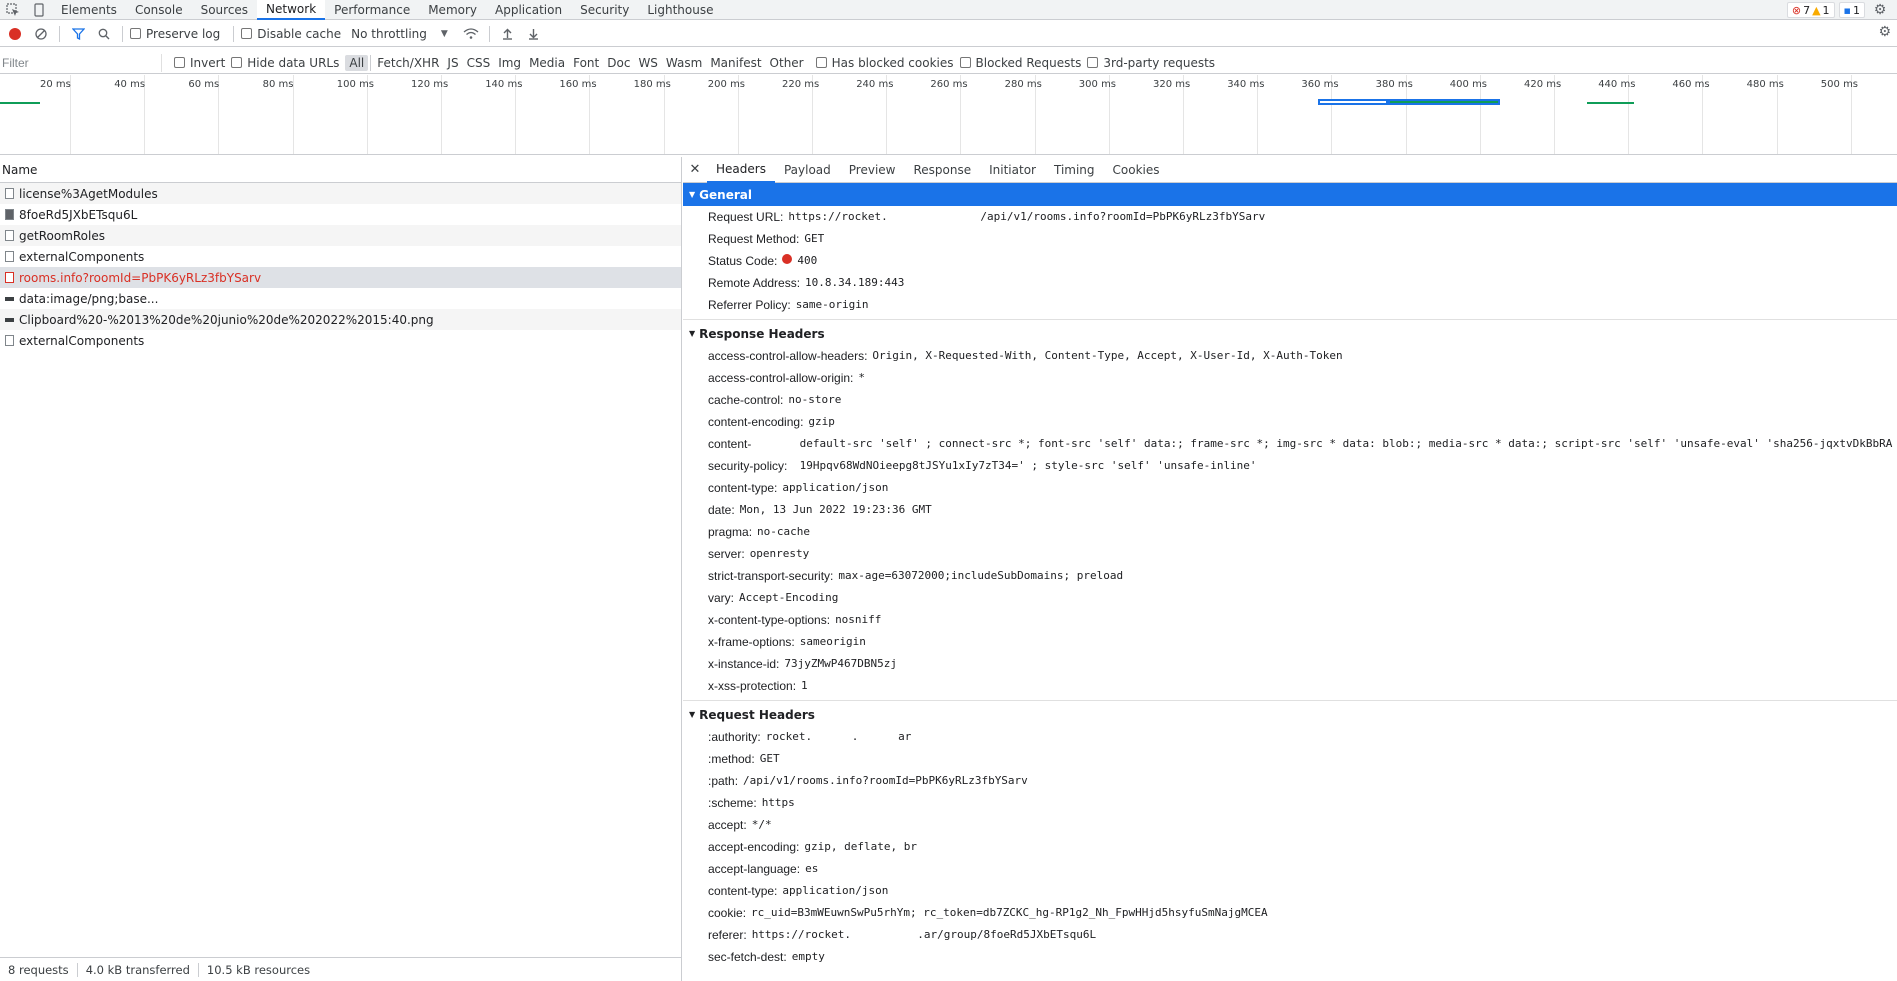 The image size is (1897, 981). I want to click on disable-cache-checkbox: Disable cache, so click(291, 34).